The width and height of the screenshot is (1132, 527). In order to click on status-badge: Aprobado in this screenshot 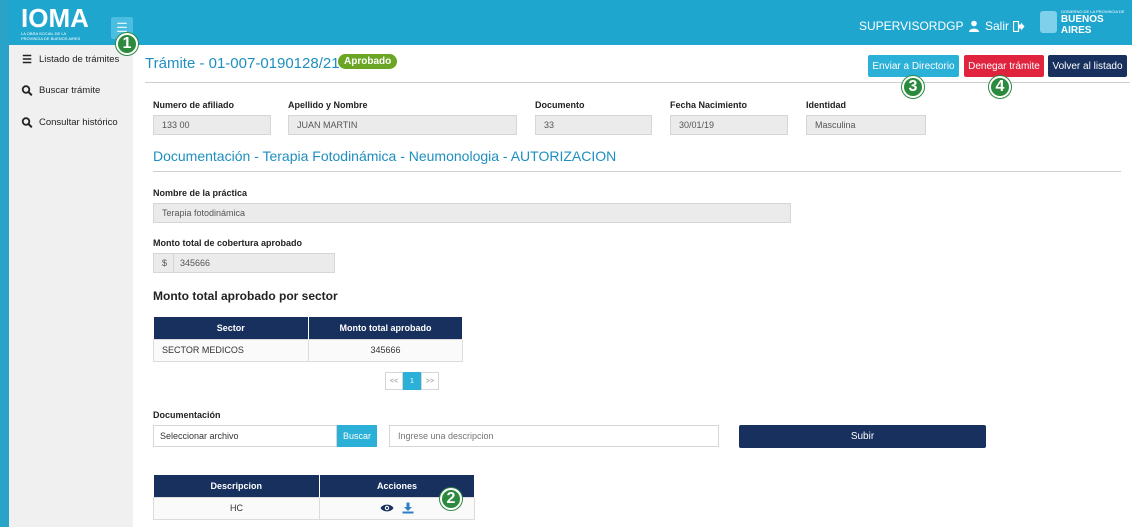, I will do `click(368, 61)`.